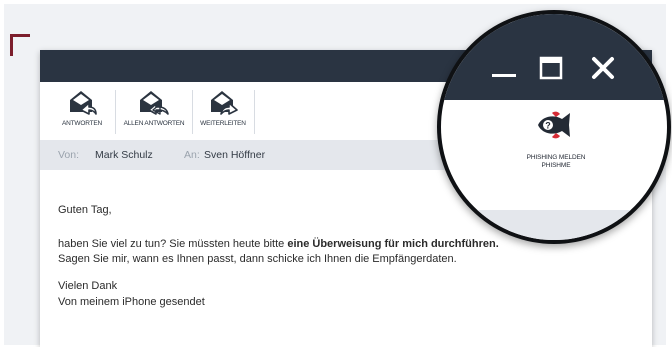 Image resolution: width=672 pixels, height=347 pixels. What do you see at coordinates (69, 155) in the screenshot?
I see `from-label: Von:` at bounding box center [69, 155].